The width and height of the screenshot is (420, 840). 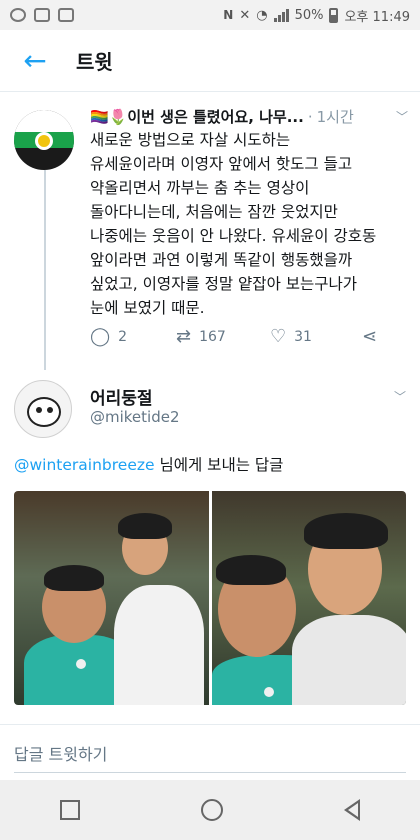 I want to click on arrow-left-icon: ←, so click(x=34, y=60).